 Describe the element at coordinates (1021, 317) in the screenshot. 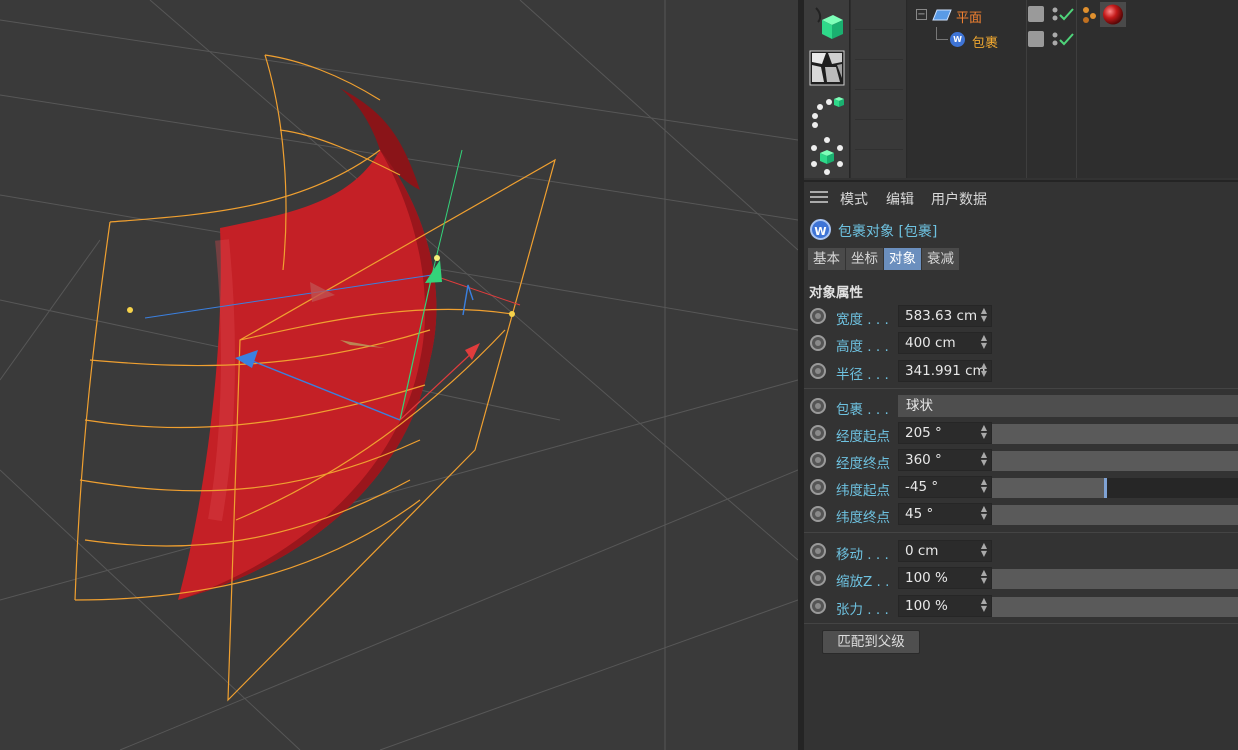

I see `prop-width: 宽度 . . . 583.63 cm ▲ ▼` at that location.